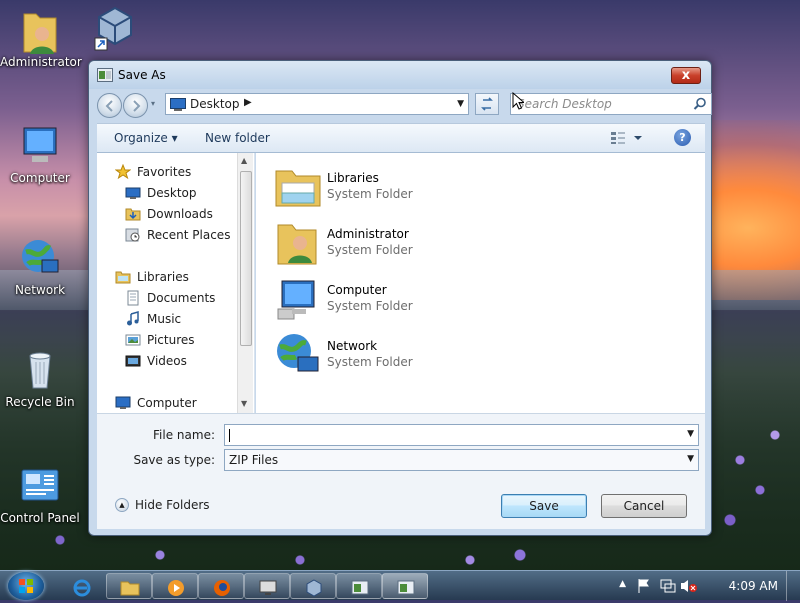 Image resolution: width=800 pixels, height=603 pixels. What do you see at coordinates (544, 506) in the screenshot?
I see `save-button: Save` at bounding box center [544, 506].